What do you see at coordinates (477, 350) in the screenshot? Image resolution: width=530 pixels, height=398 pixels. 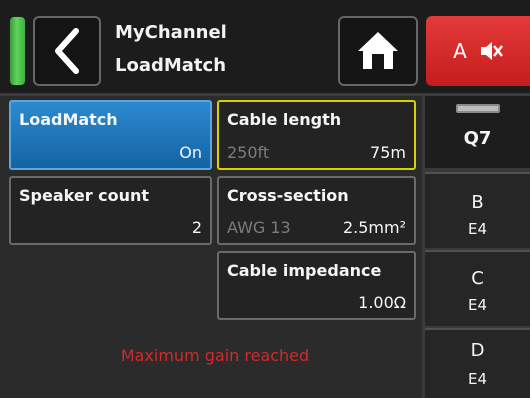 I see `channel-name: D` at bounding box center [477, 350].